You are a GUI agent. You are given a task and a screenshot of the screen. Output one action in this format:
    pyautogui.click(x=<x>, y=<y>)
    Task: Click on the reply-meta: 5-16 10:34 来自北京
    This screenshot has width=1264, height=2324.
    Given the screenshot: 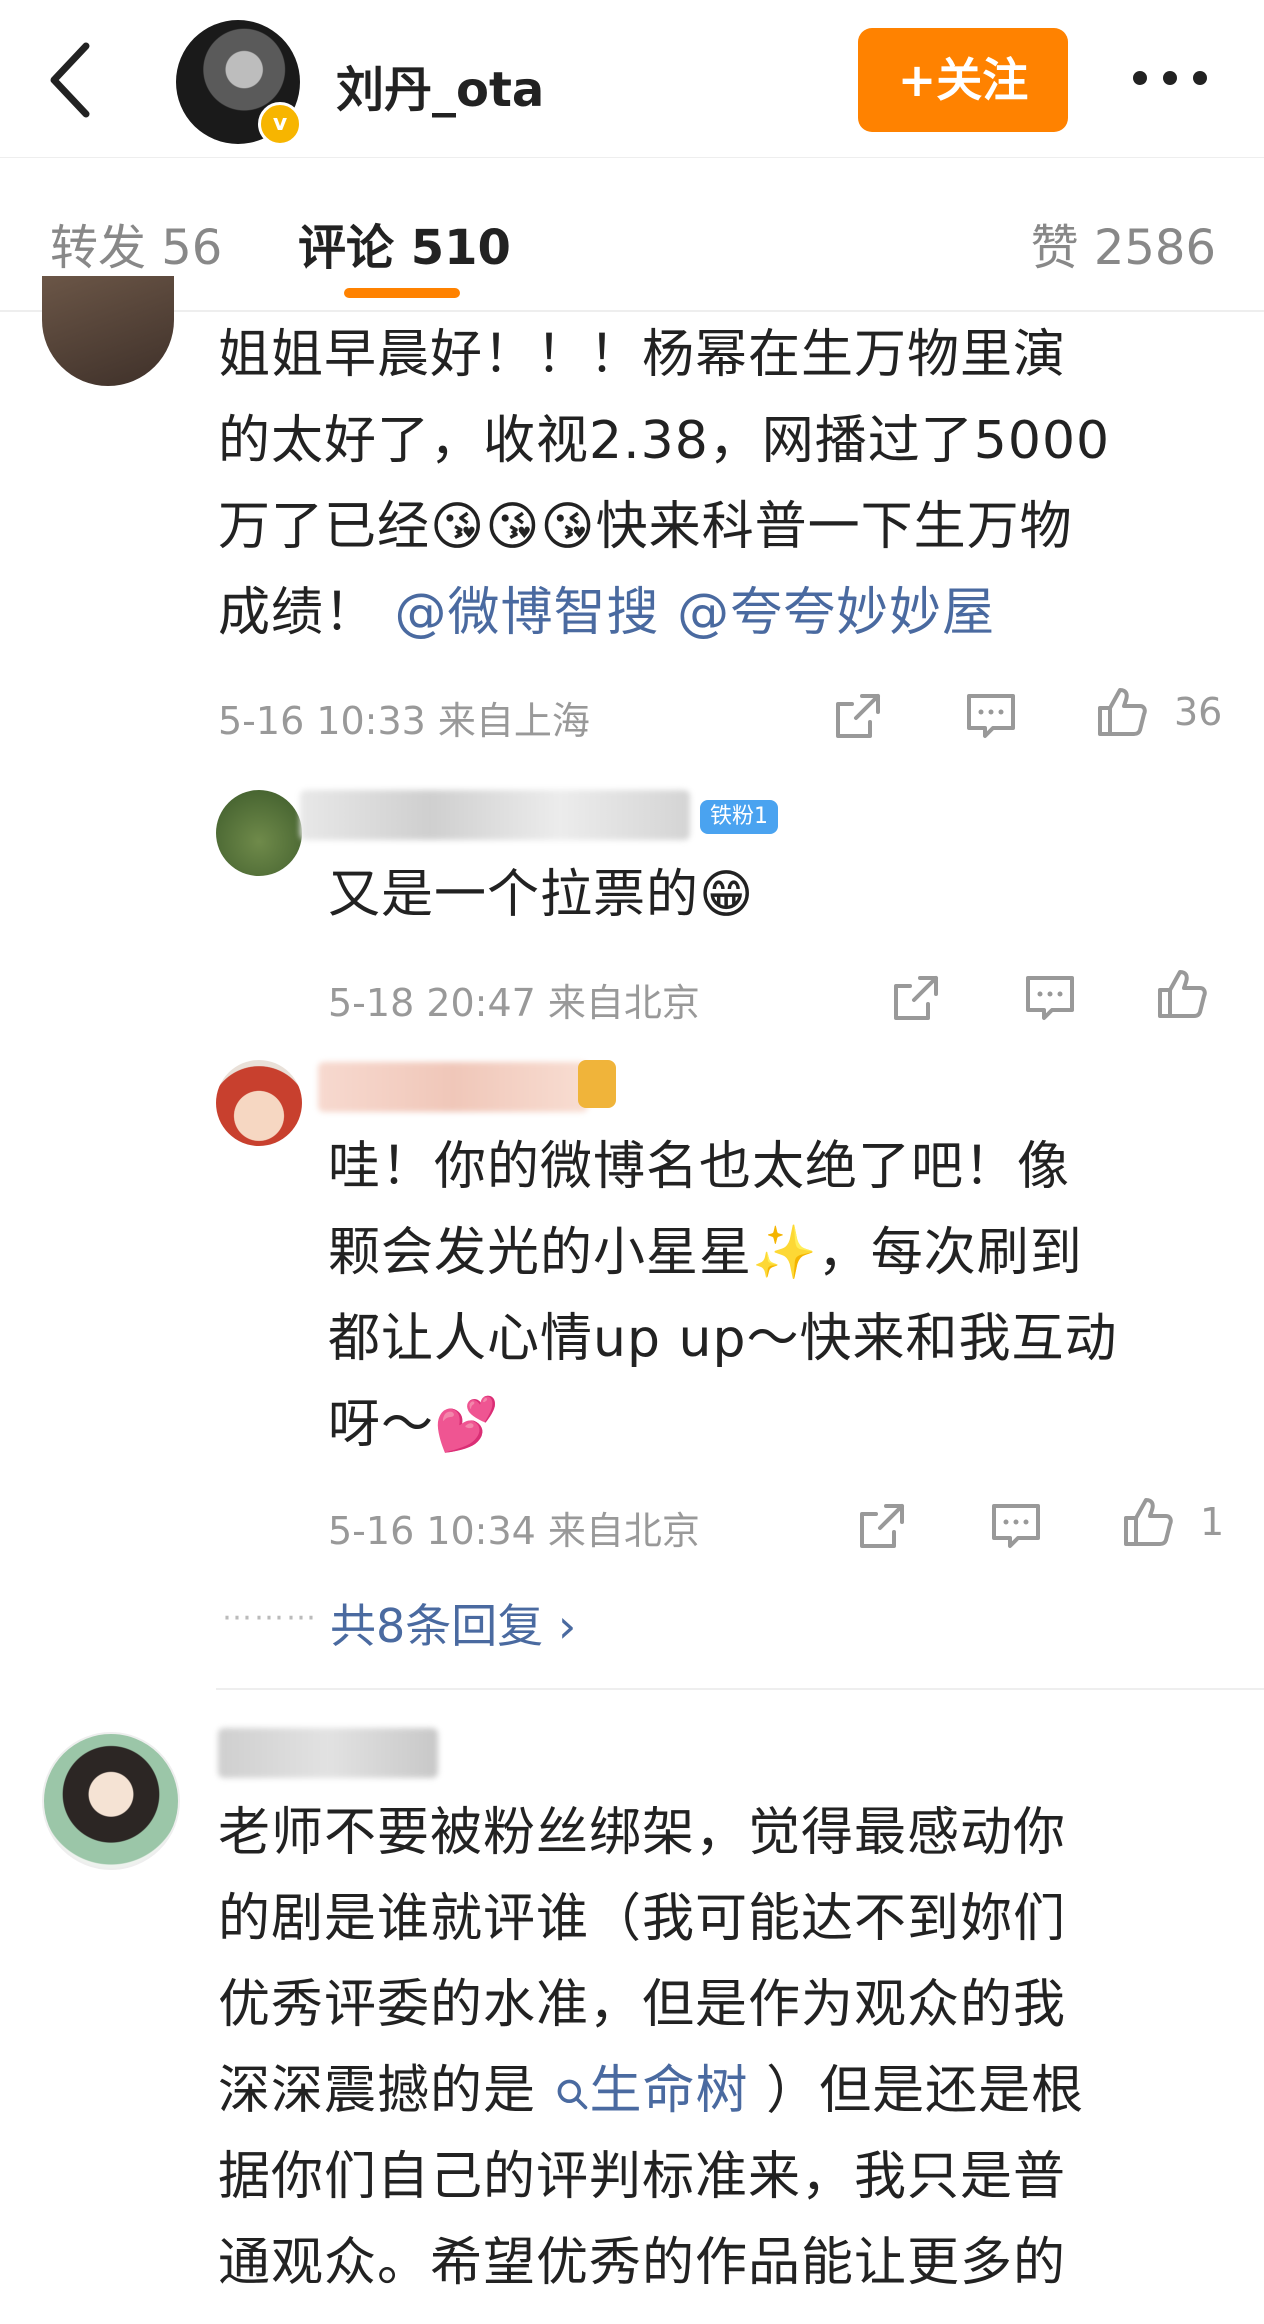 What is the action you would take?
    pyautogui.click(x=514, y=1531)
    